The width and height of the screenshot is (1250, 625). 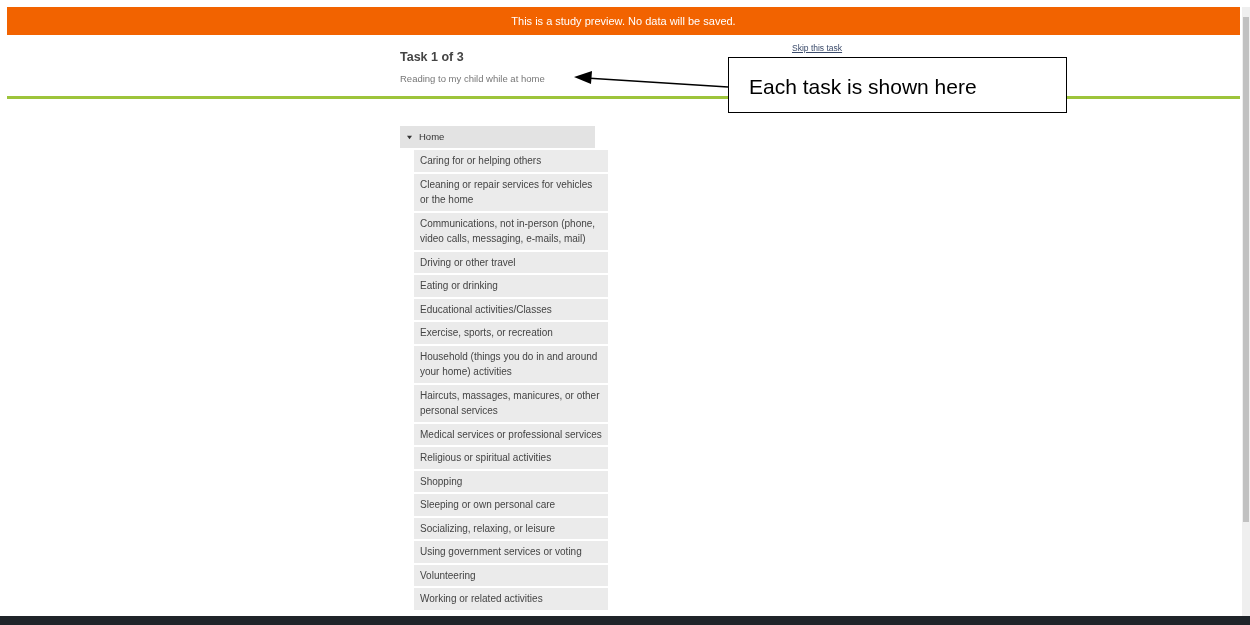 What do you see at coordinates (511, 505) in the screenshot?
I see `category-item: Sleeping or own personal care` at bounding box center [511, 505].